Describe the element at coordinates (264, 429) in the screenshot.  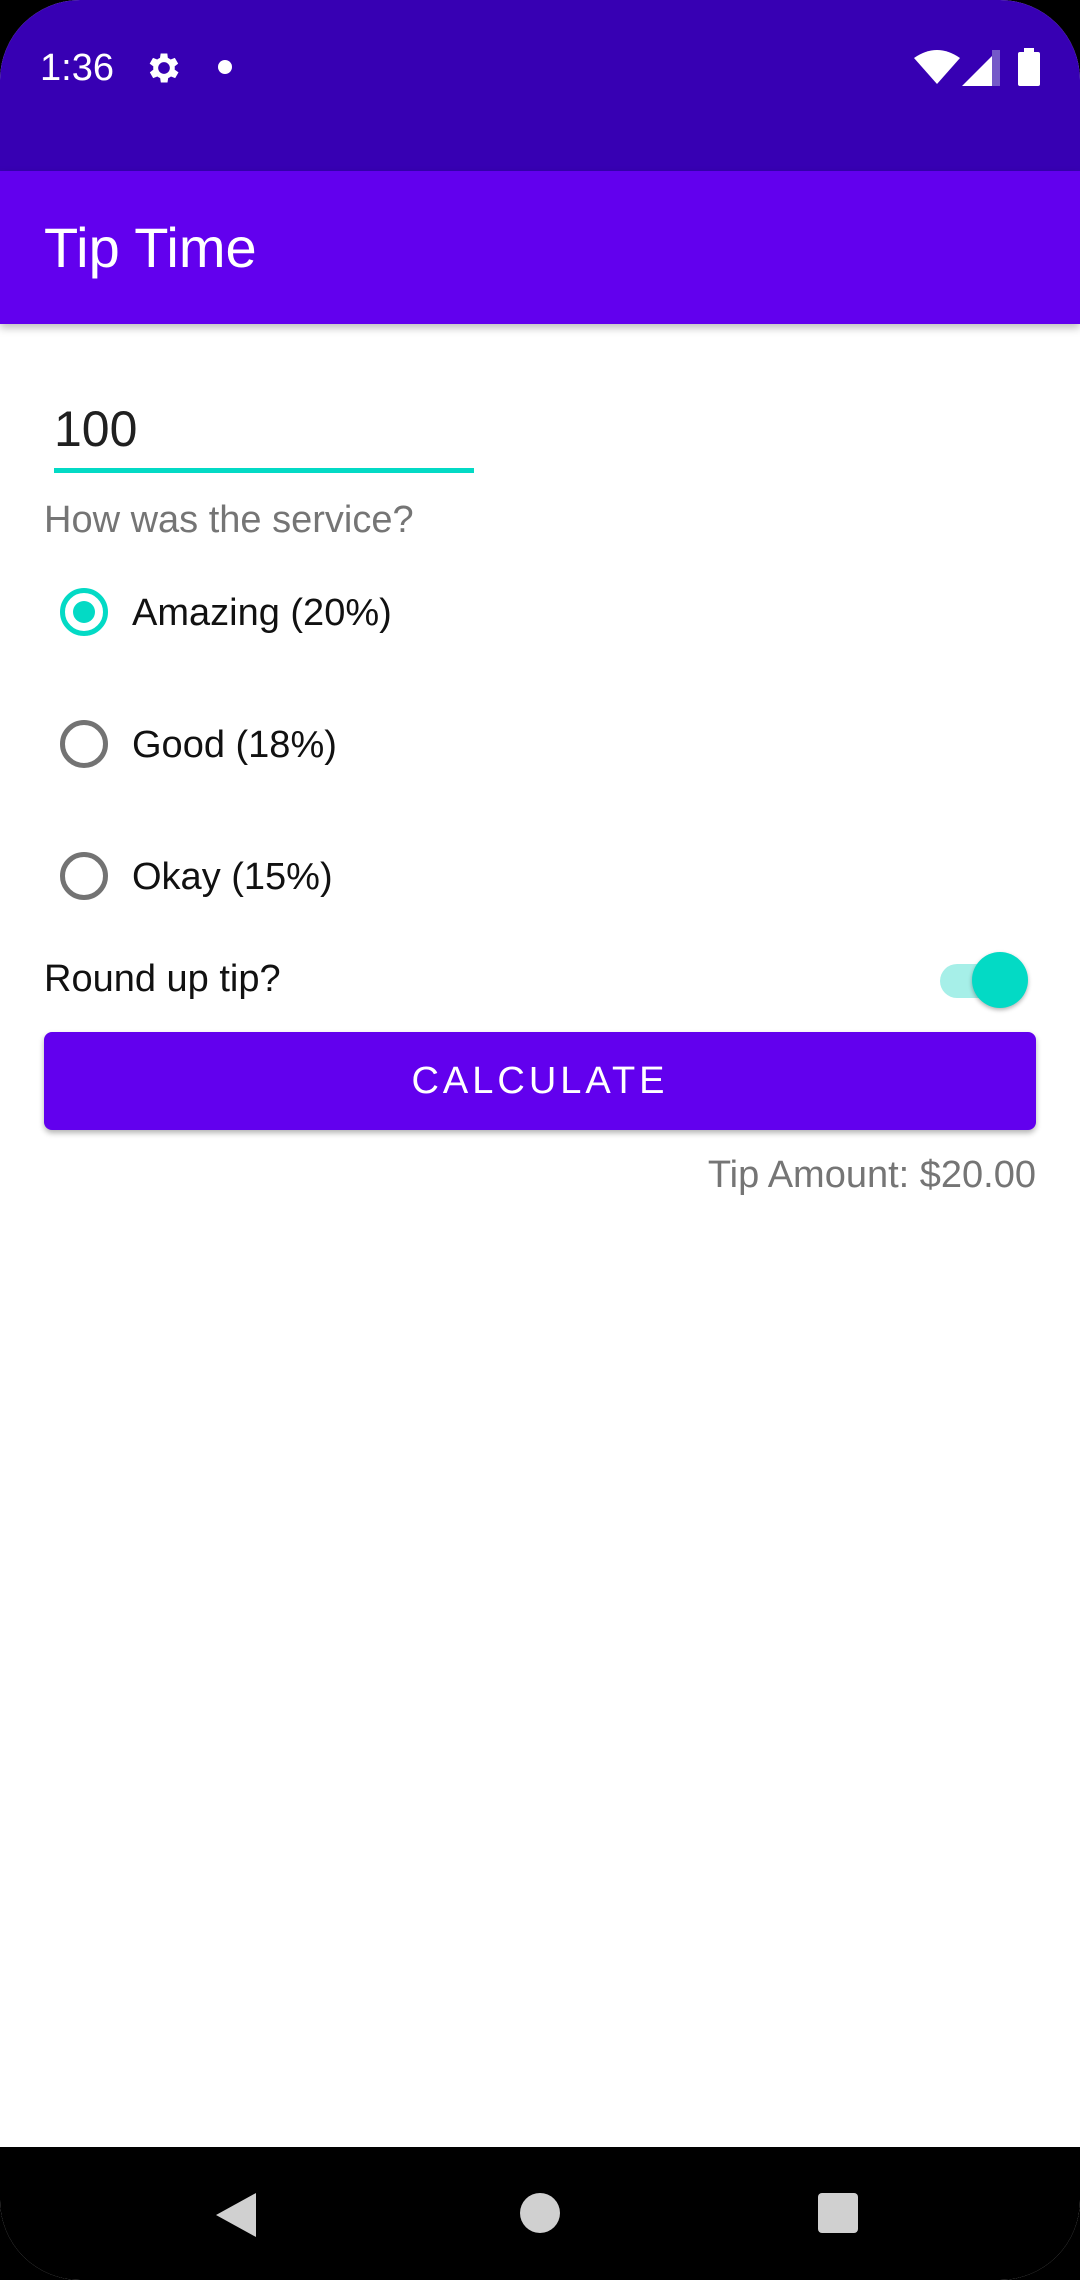
I see `cost-of-service-input` at that location.